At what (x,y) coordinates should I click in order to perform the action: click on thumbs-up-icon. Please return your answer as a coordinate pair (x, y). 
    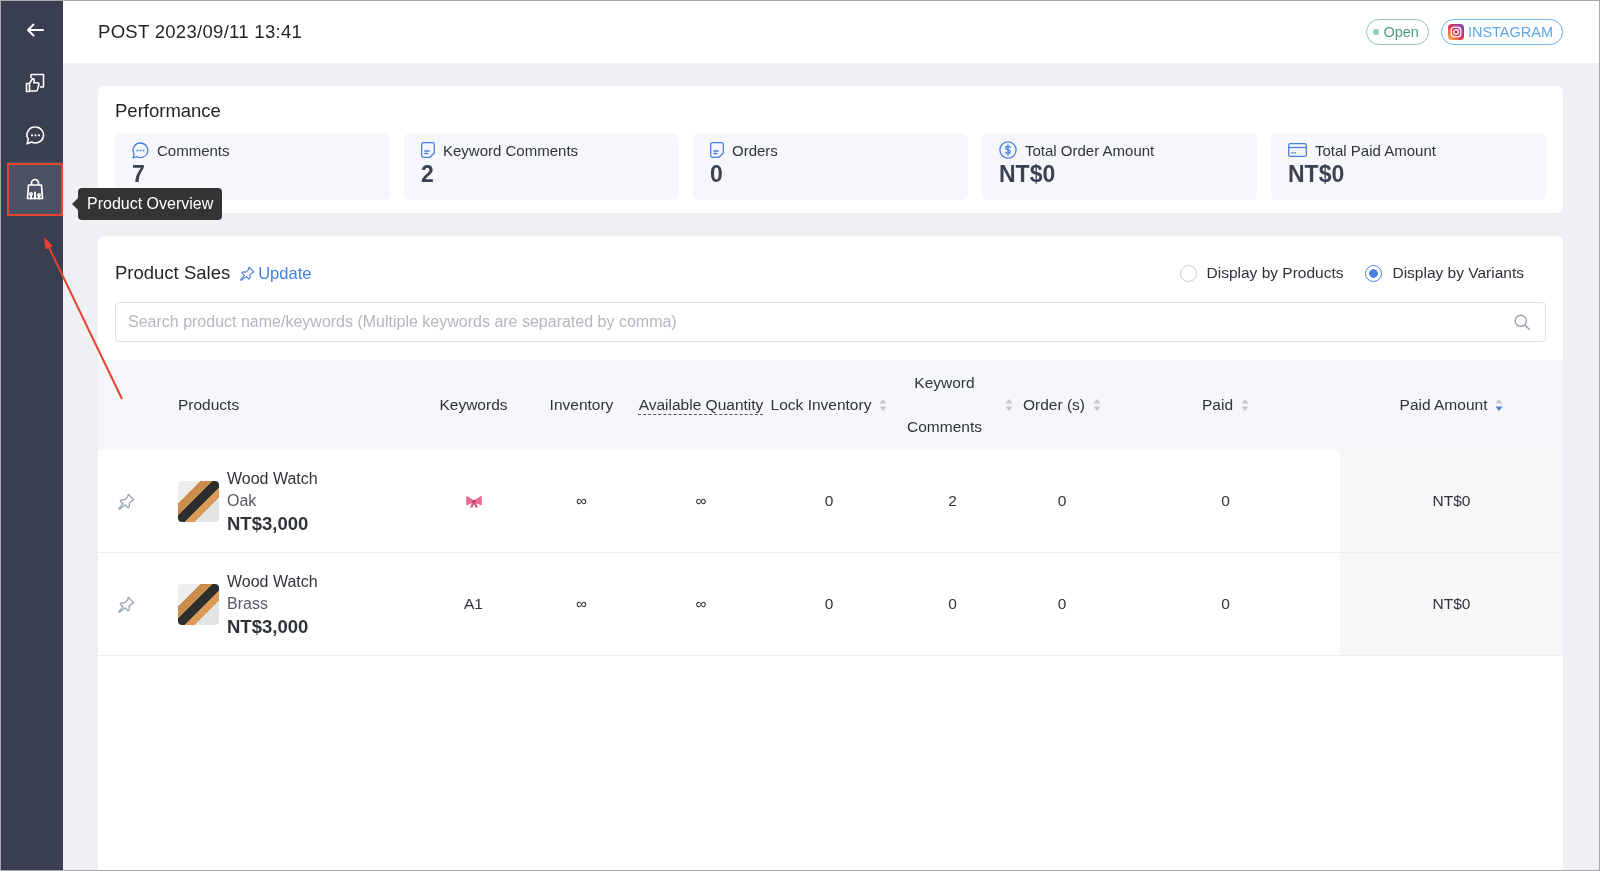
    Looking at the image, I should click on (35, 82).